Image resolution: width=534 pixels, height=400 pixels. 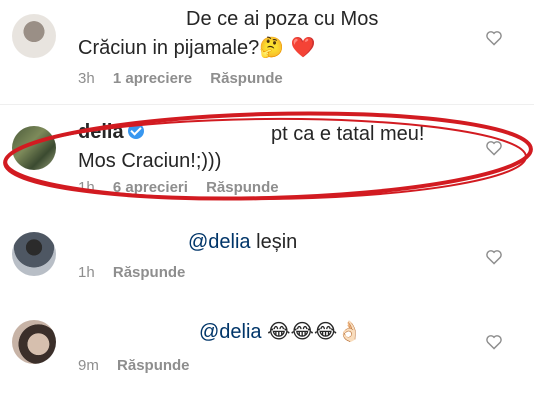 I want to click on divider, so click(x=267, y=104).